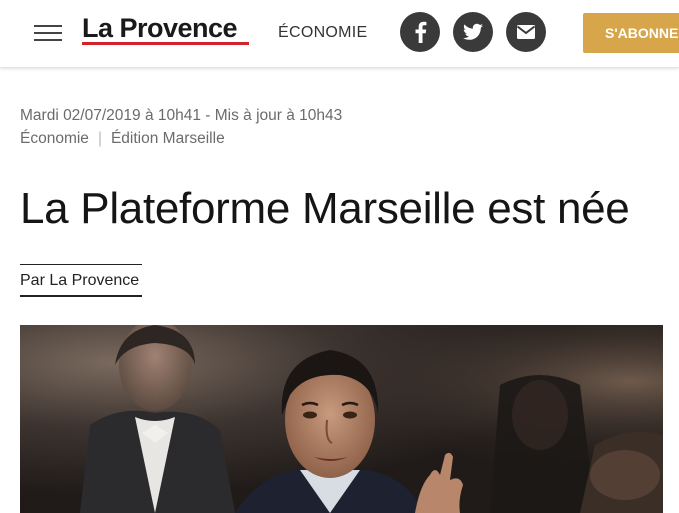  Describe the element at coordinates (323, 33) in the screenshot. I see `section-link-economie: ÉCONOMIE` at that location.